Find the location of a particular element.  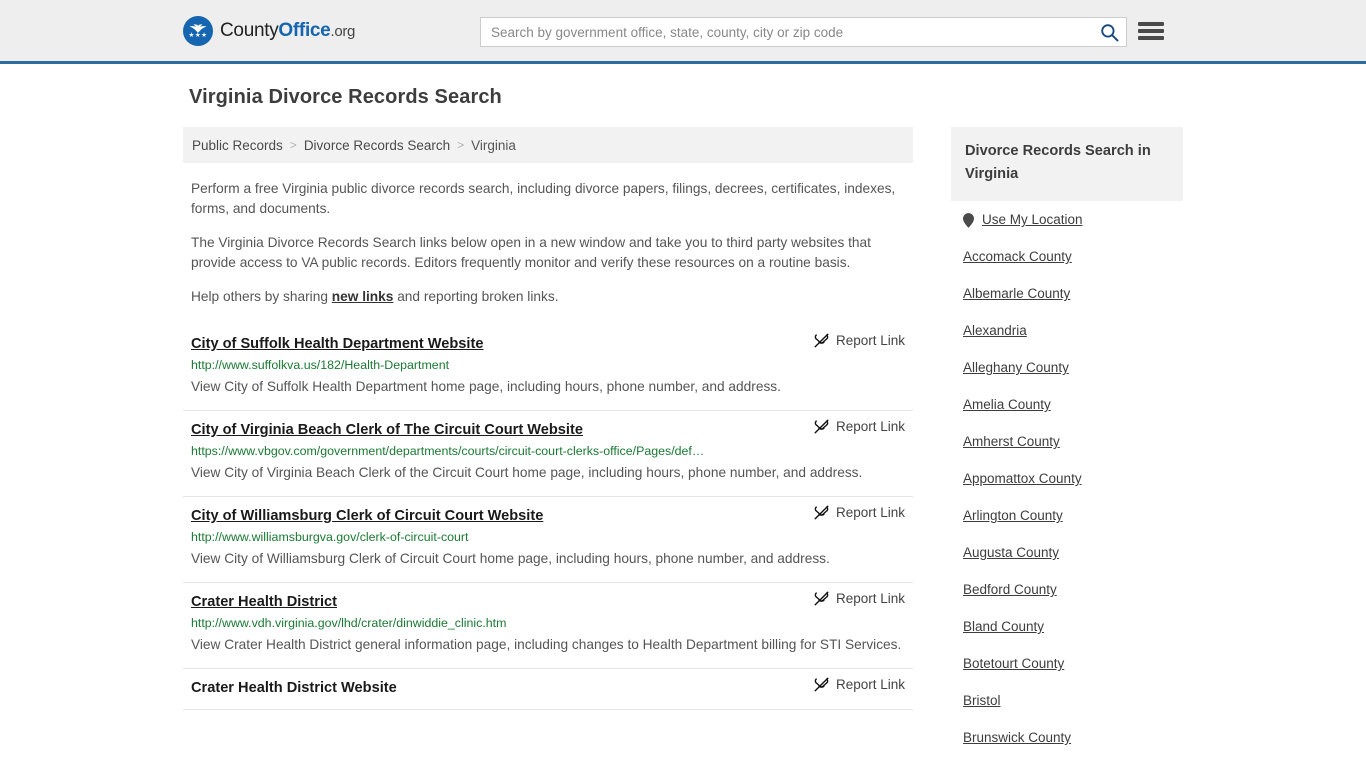

logo-text: CountyOffice.org is located at coordinates (287, 31).